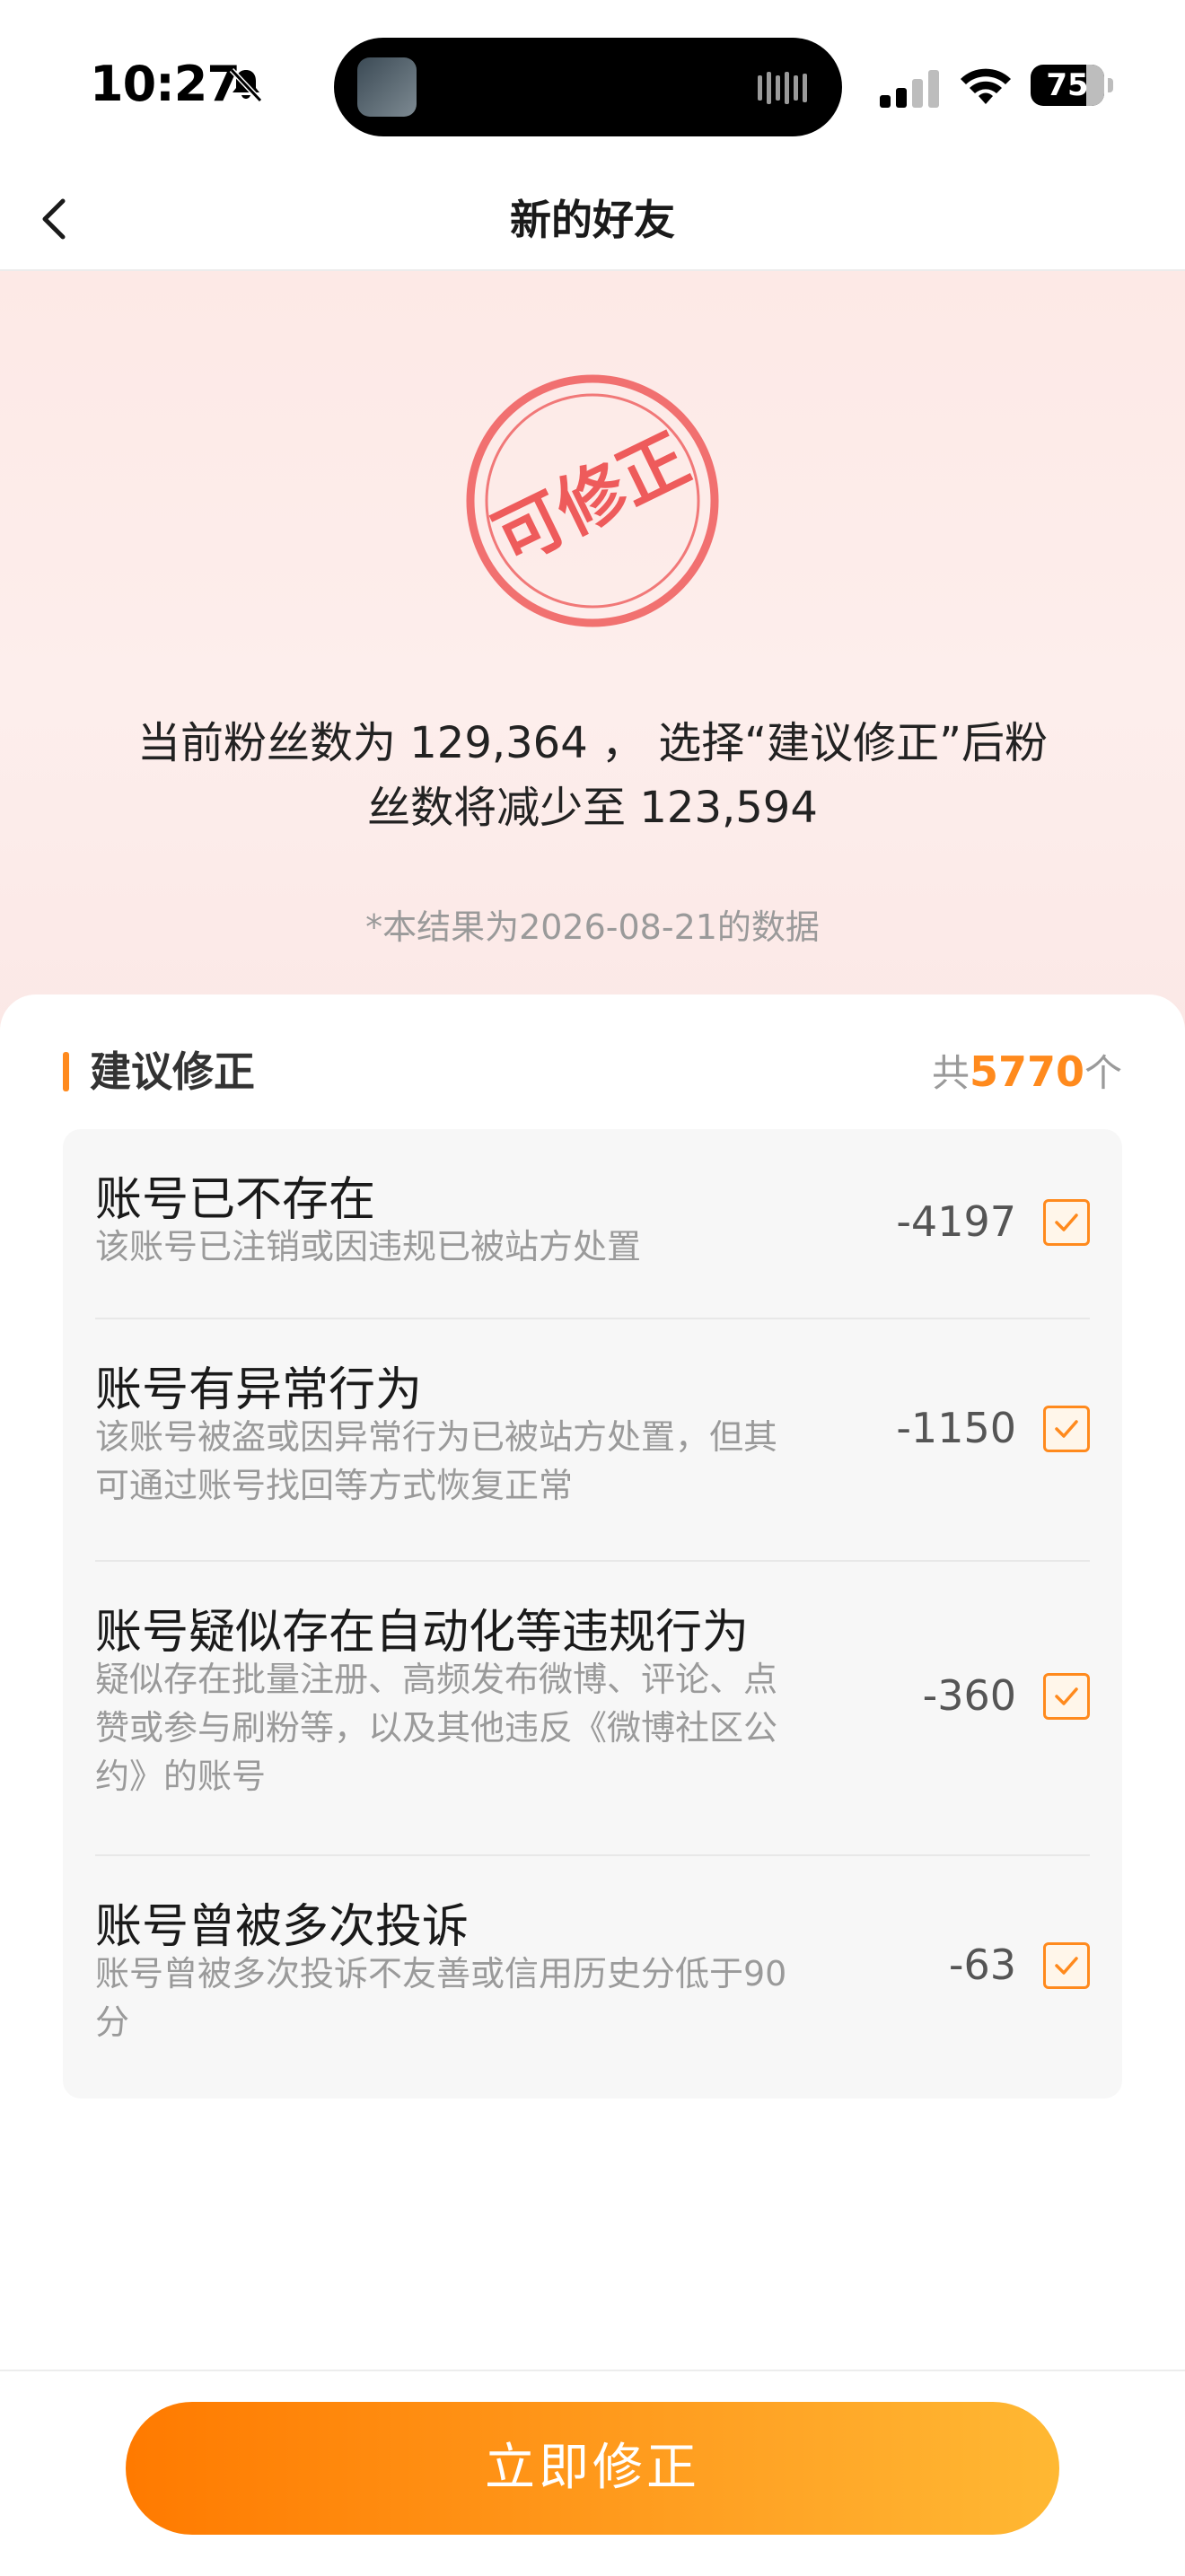  I want to click on item-description: 该账号被盗或因异常行为已被站方处置，但其 可通过账号找回等方式恢复正常, so click(436, 1461).